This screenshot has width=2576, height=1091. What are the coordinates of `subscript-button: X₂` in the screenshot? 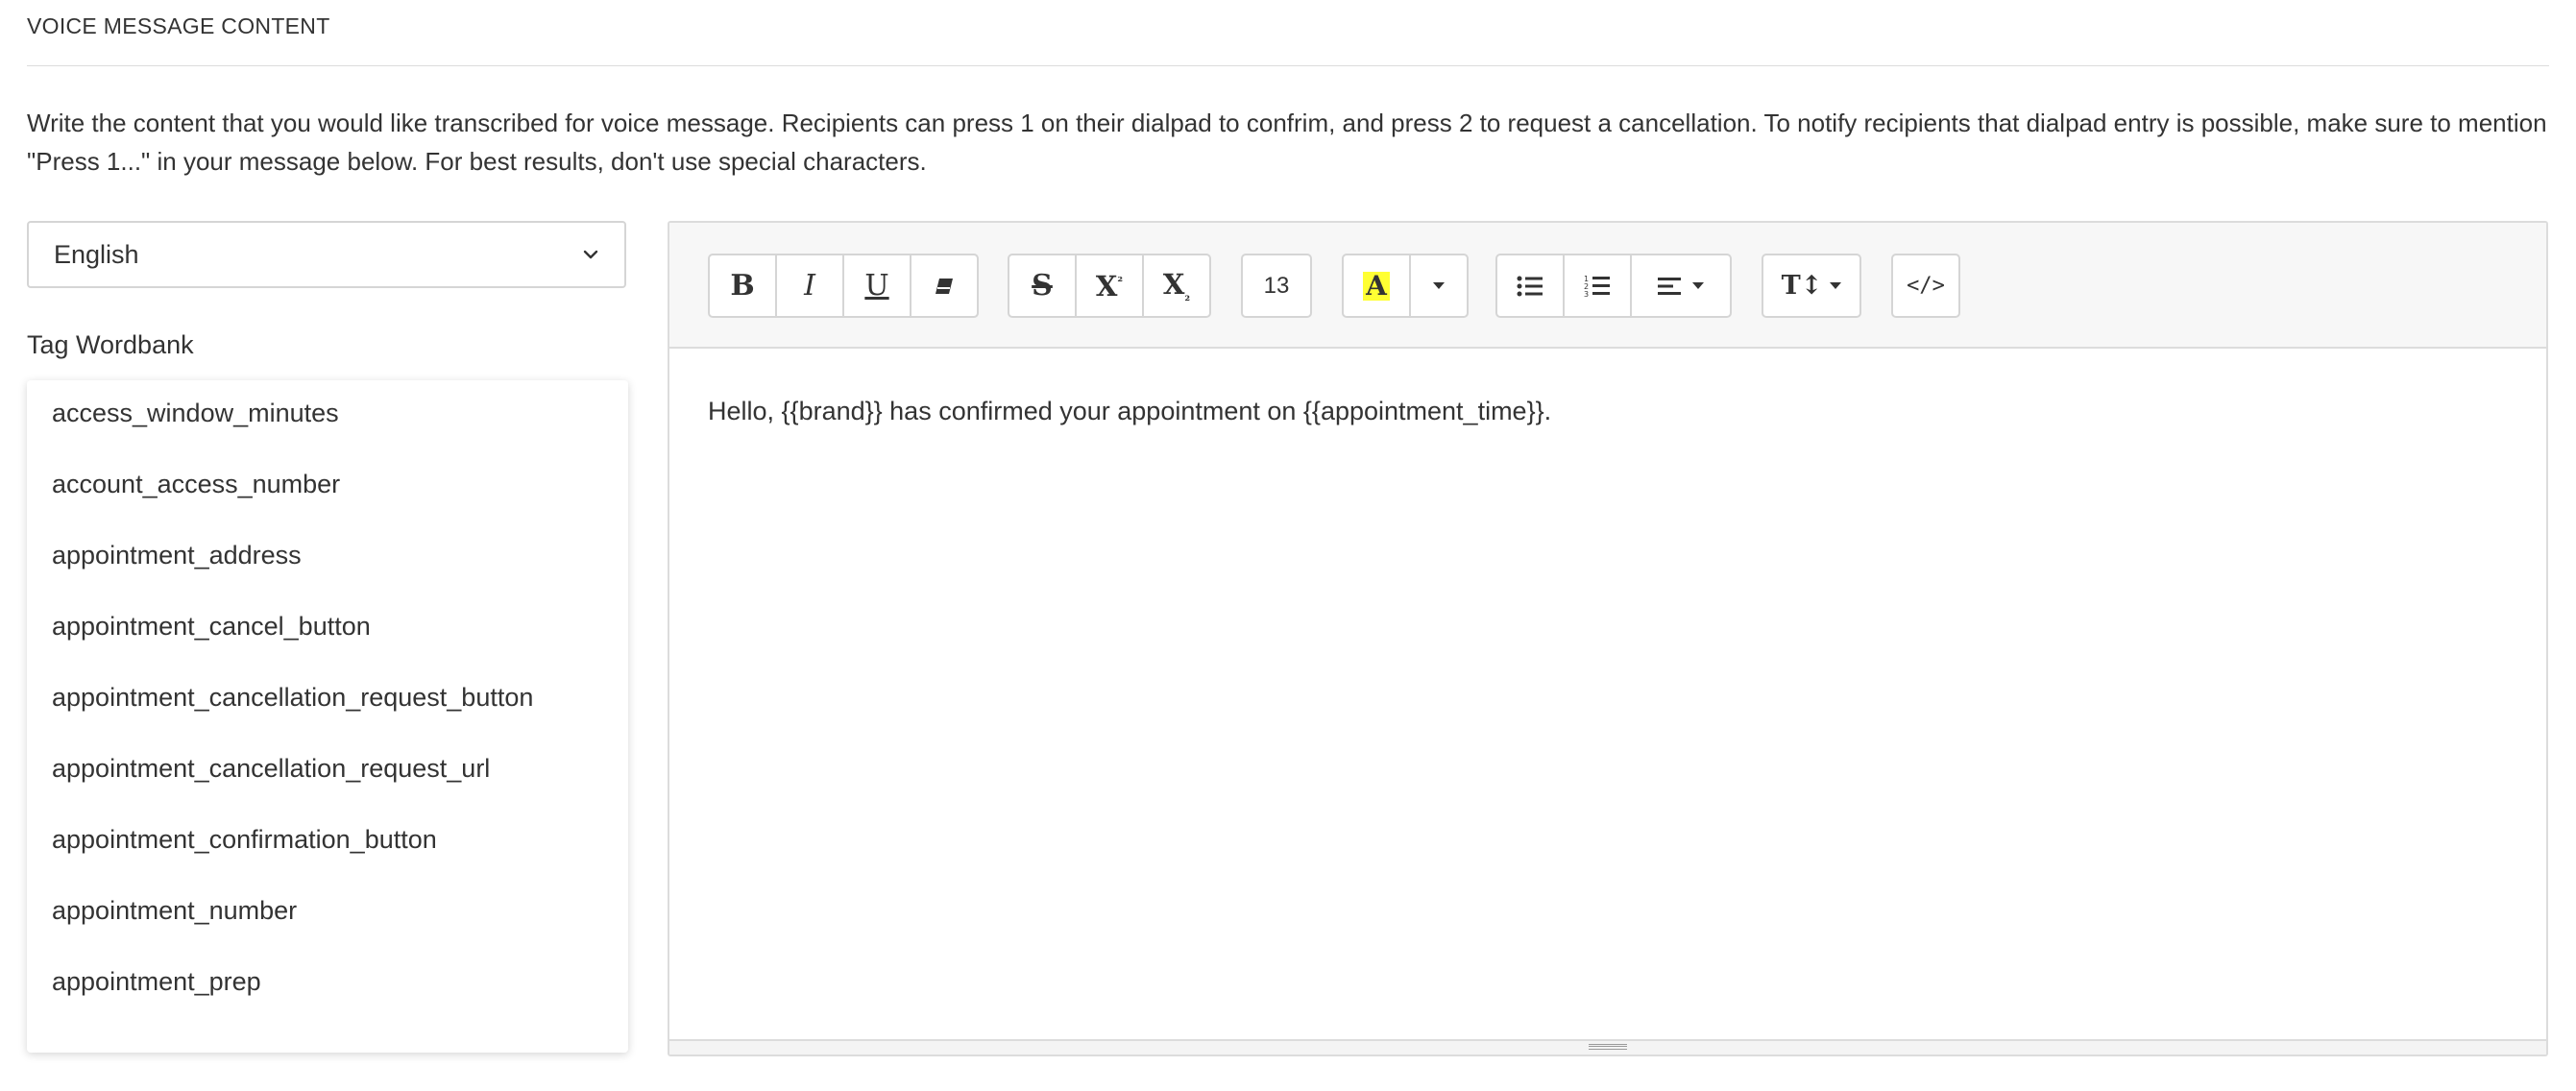 It's located at (1176, 286).